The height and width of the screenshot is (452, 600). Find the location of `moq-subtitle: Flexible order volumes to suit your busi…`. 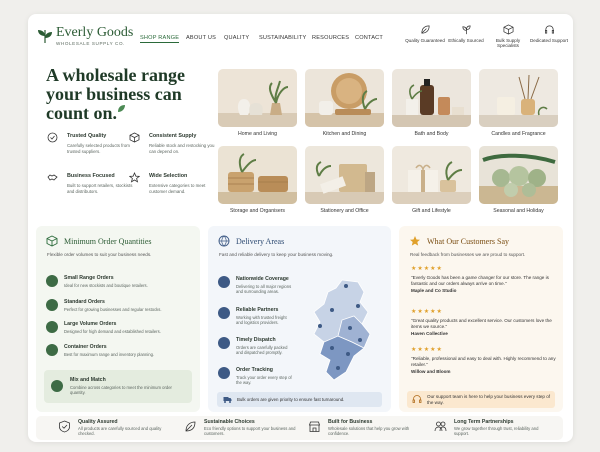

moq-subtitle: Flexible order volumes to suit your busi… is located at coordinates (99, 254).